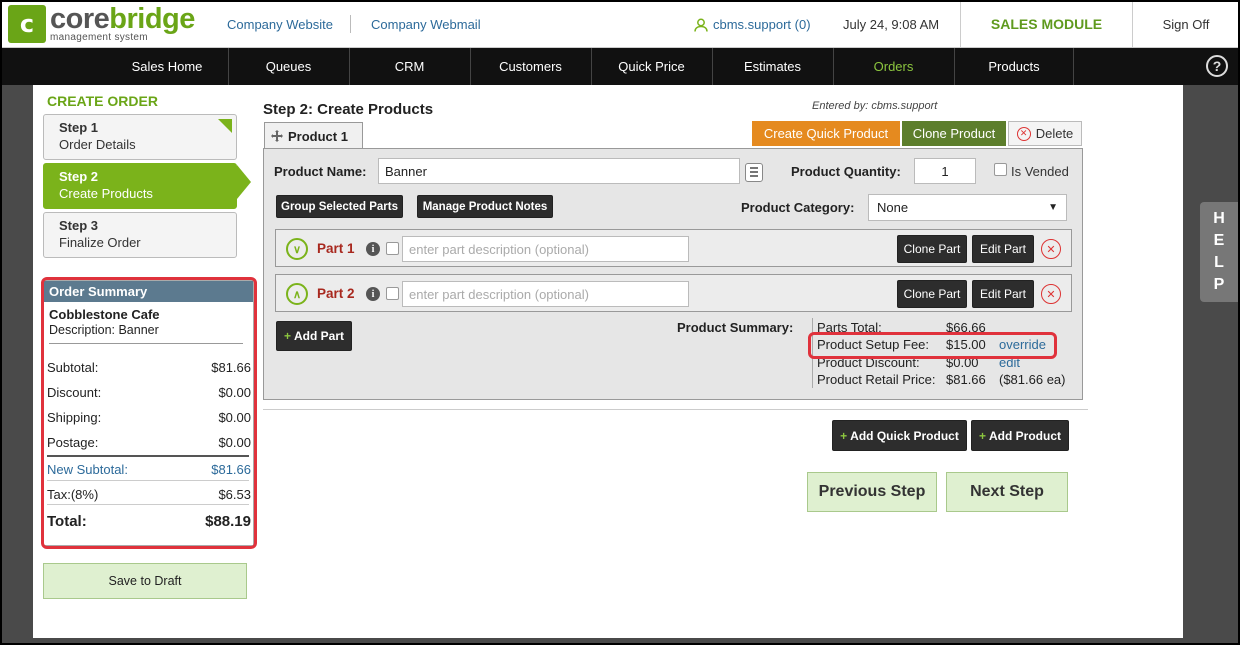 The height and width of the screenshot is (645, 1240). Describe the element at coordinates (1053, 207) in the screenshot. I see `chevron-down-icon: ▼` at that location.